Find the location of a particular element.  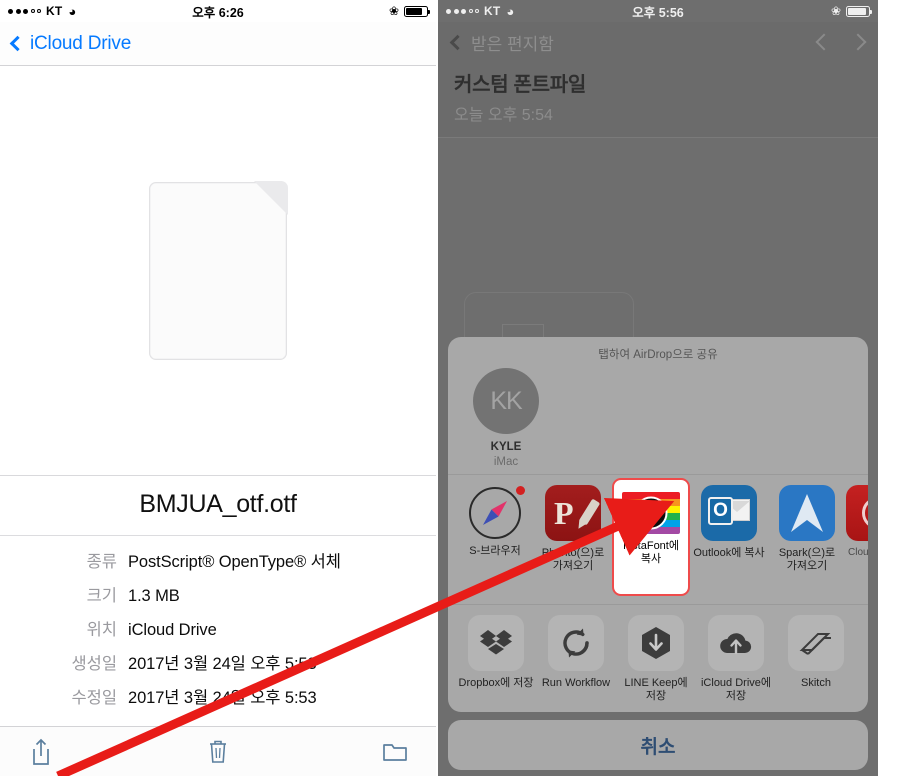

carrier-label: KT is located at coordinates (492, 11).